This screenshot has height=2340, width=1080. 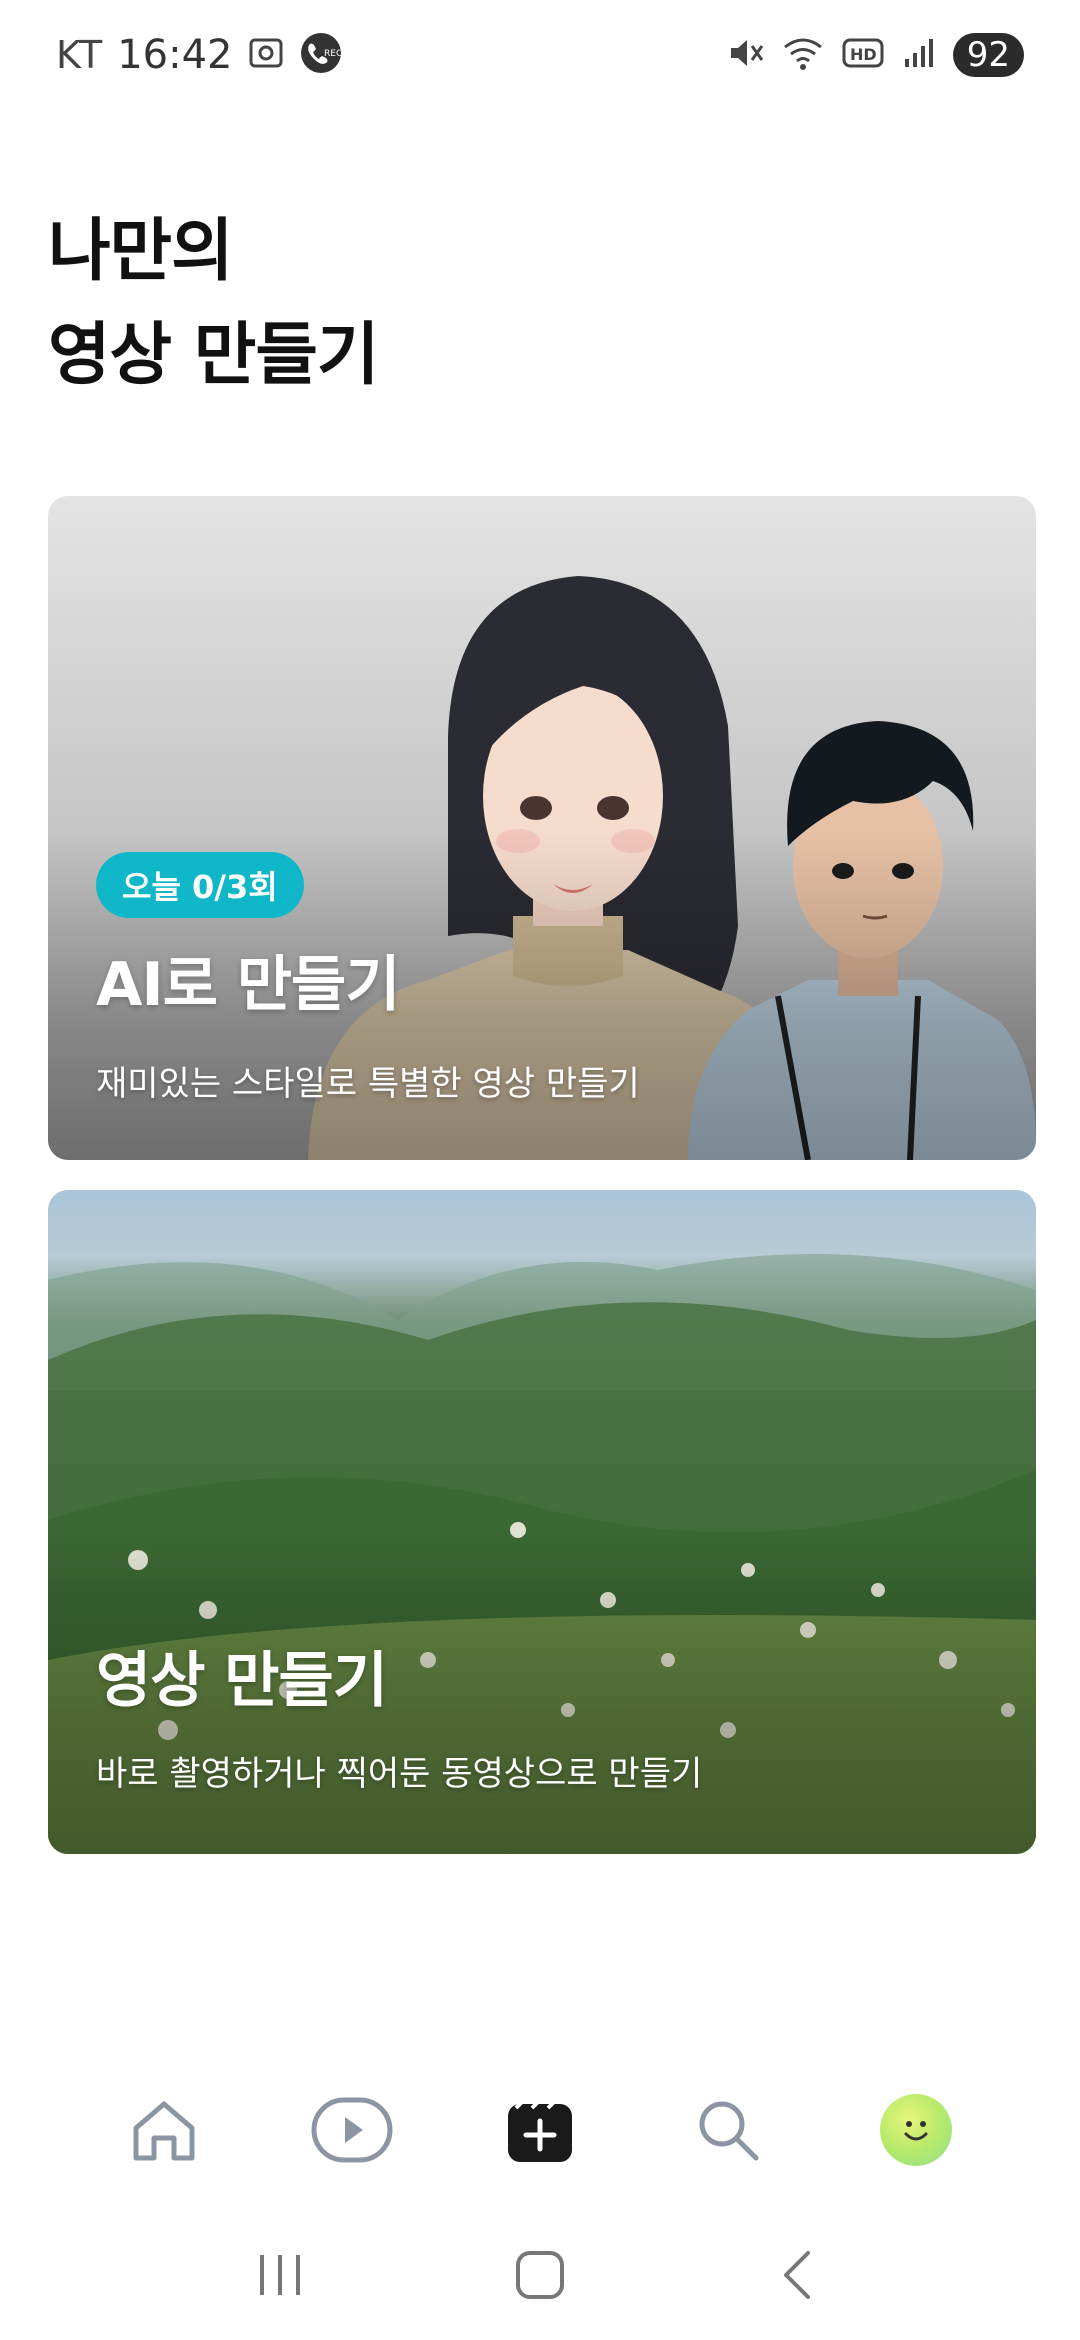 I want to click on create-icon, so click(x=540, y=2130).